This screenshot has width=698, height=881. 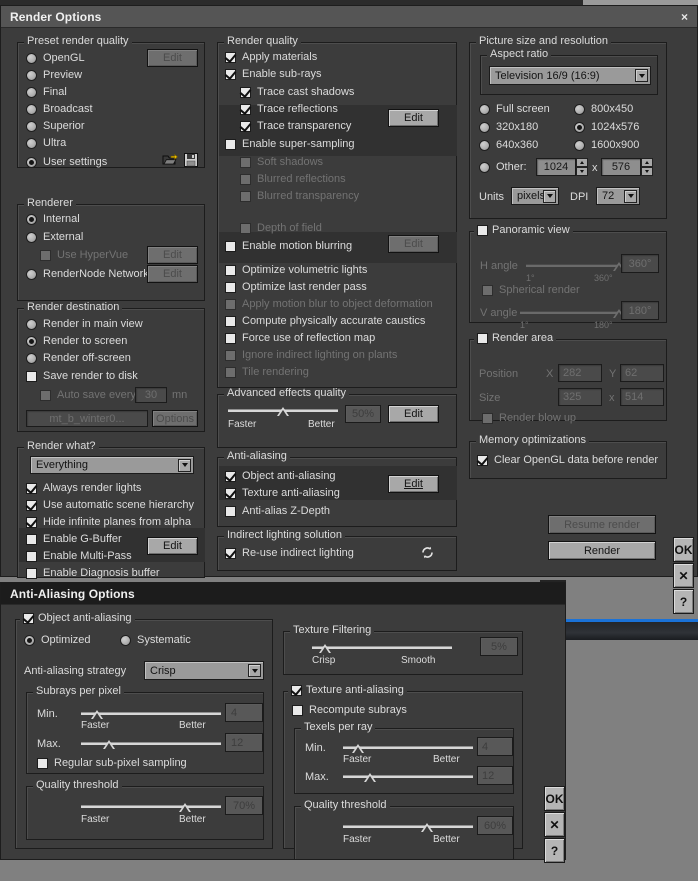 I want to click on texture-aa-legend-wrap: Texture anti-aliasing, so click(x=347, y=690).